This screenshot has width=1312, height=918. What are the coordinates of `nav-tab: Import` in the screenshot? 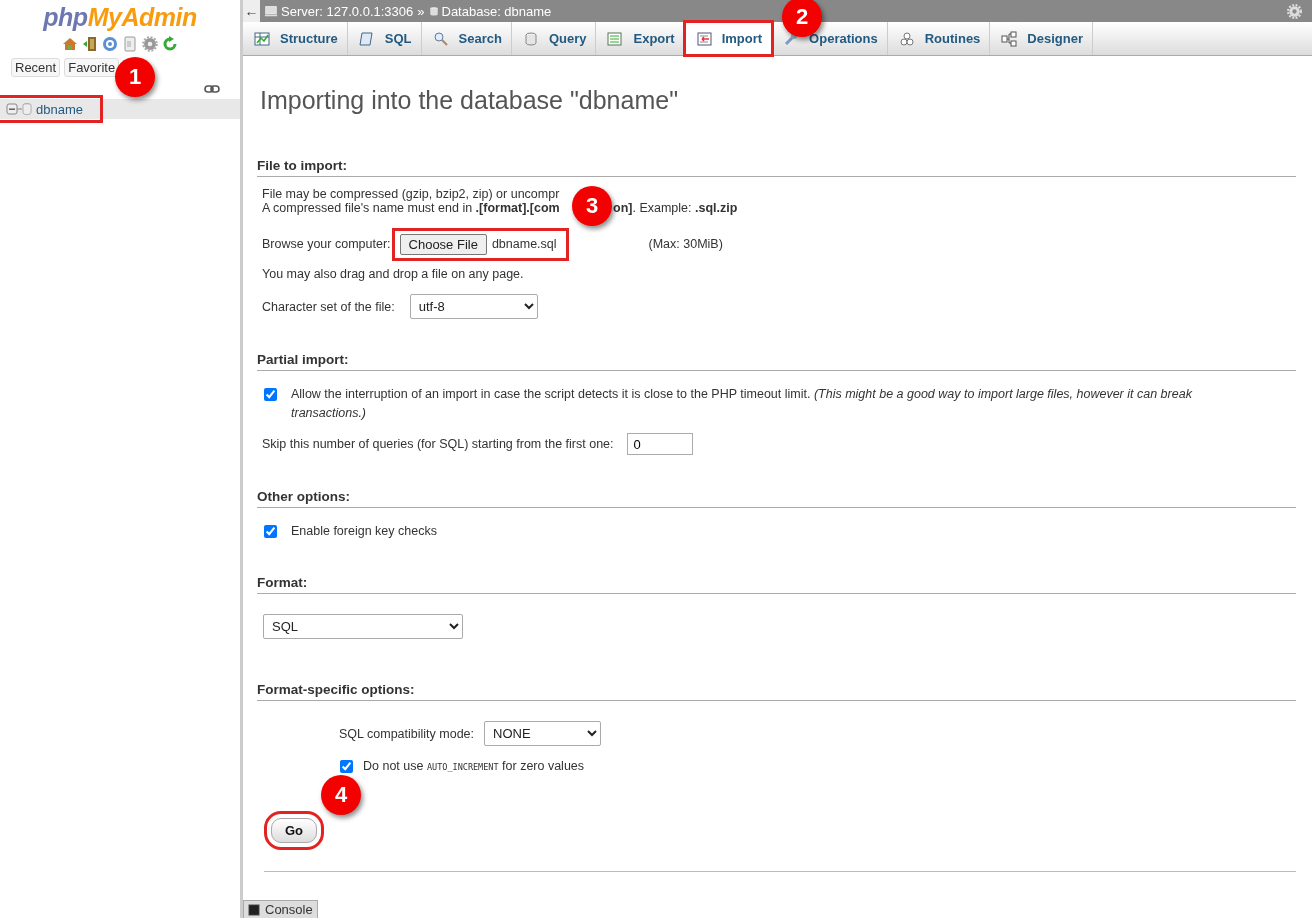 It's located at (728, 38).